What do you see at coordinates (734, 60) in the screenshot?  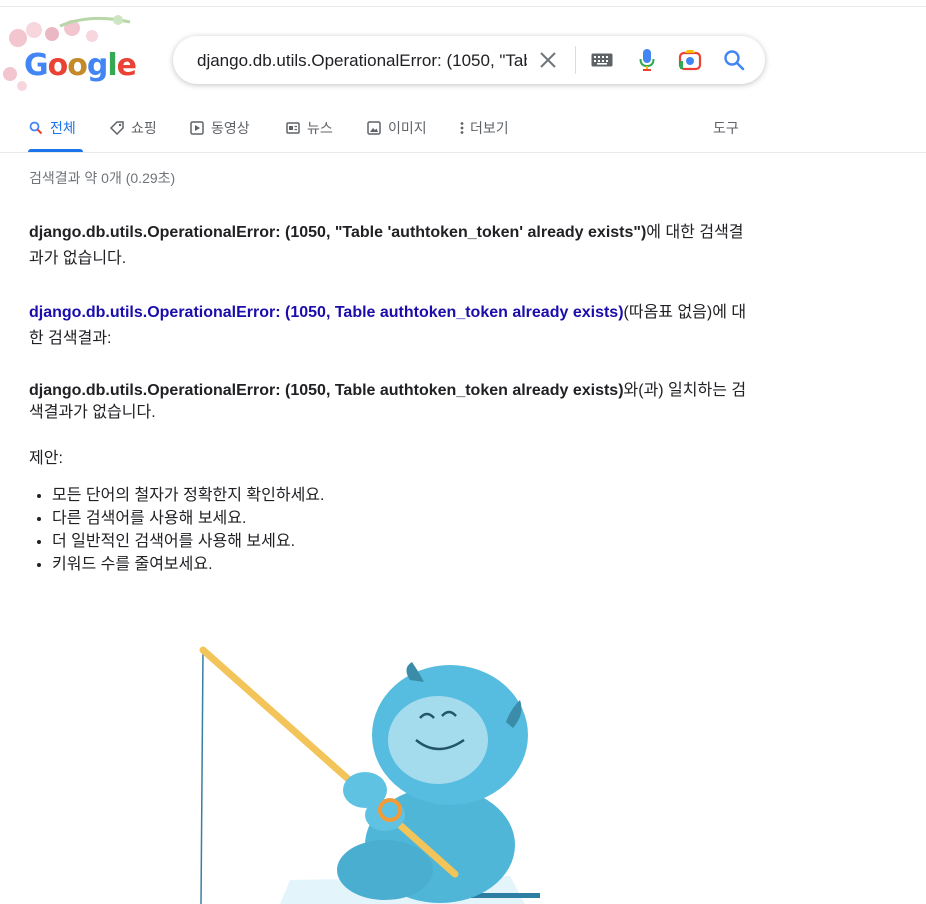 I see `search-submit-icon` at bounding box center [734, 60].